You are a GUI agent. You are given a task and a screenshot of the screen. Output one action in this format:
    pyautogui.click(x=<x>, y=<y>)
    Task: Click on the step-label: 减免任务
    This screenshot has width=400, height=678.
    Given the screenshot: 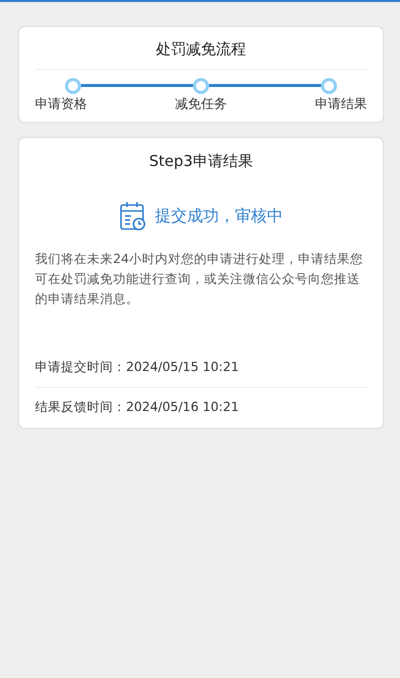 What is the action you would take?
    pyautogui.click(x=201, y=105)
    